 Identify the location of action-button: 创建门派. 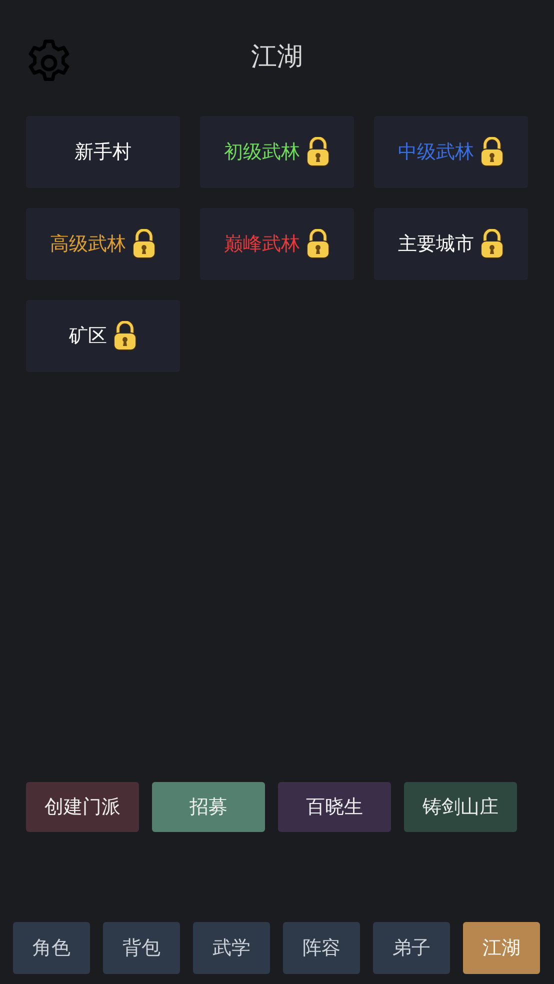
(82, 807).